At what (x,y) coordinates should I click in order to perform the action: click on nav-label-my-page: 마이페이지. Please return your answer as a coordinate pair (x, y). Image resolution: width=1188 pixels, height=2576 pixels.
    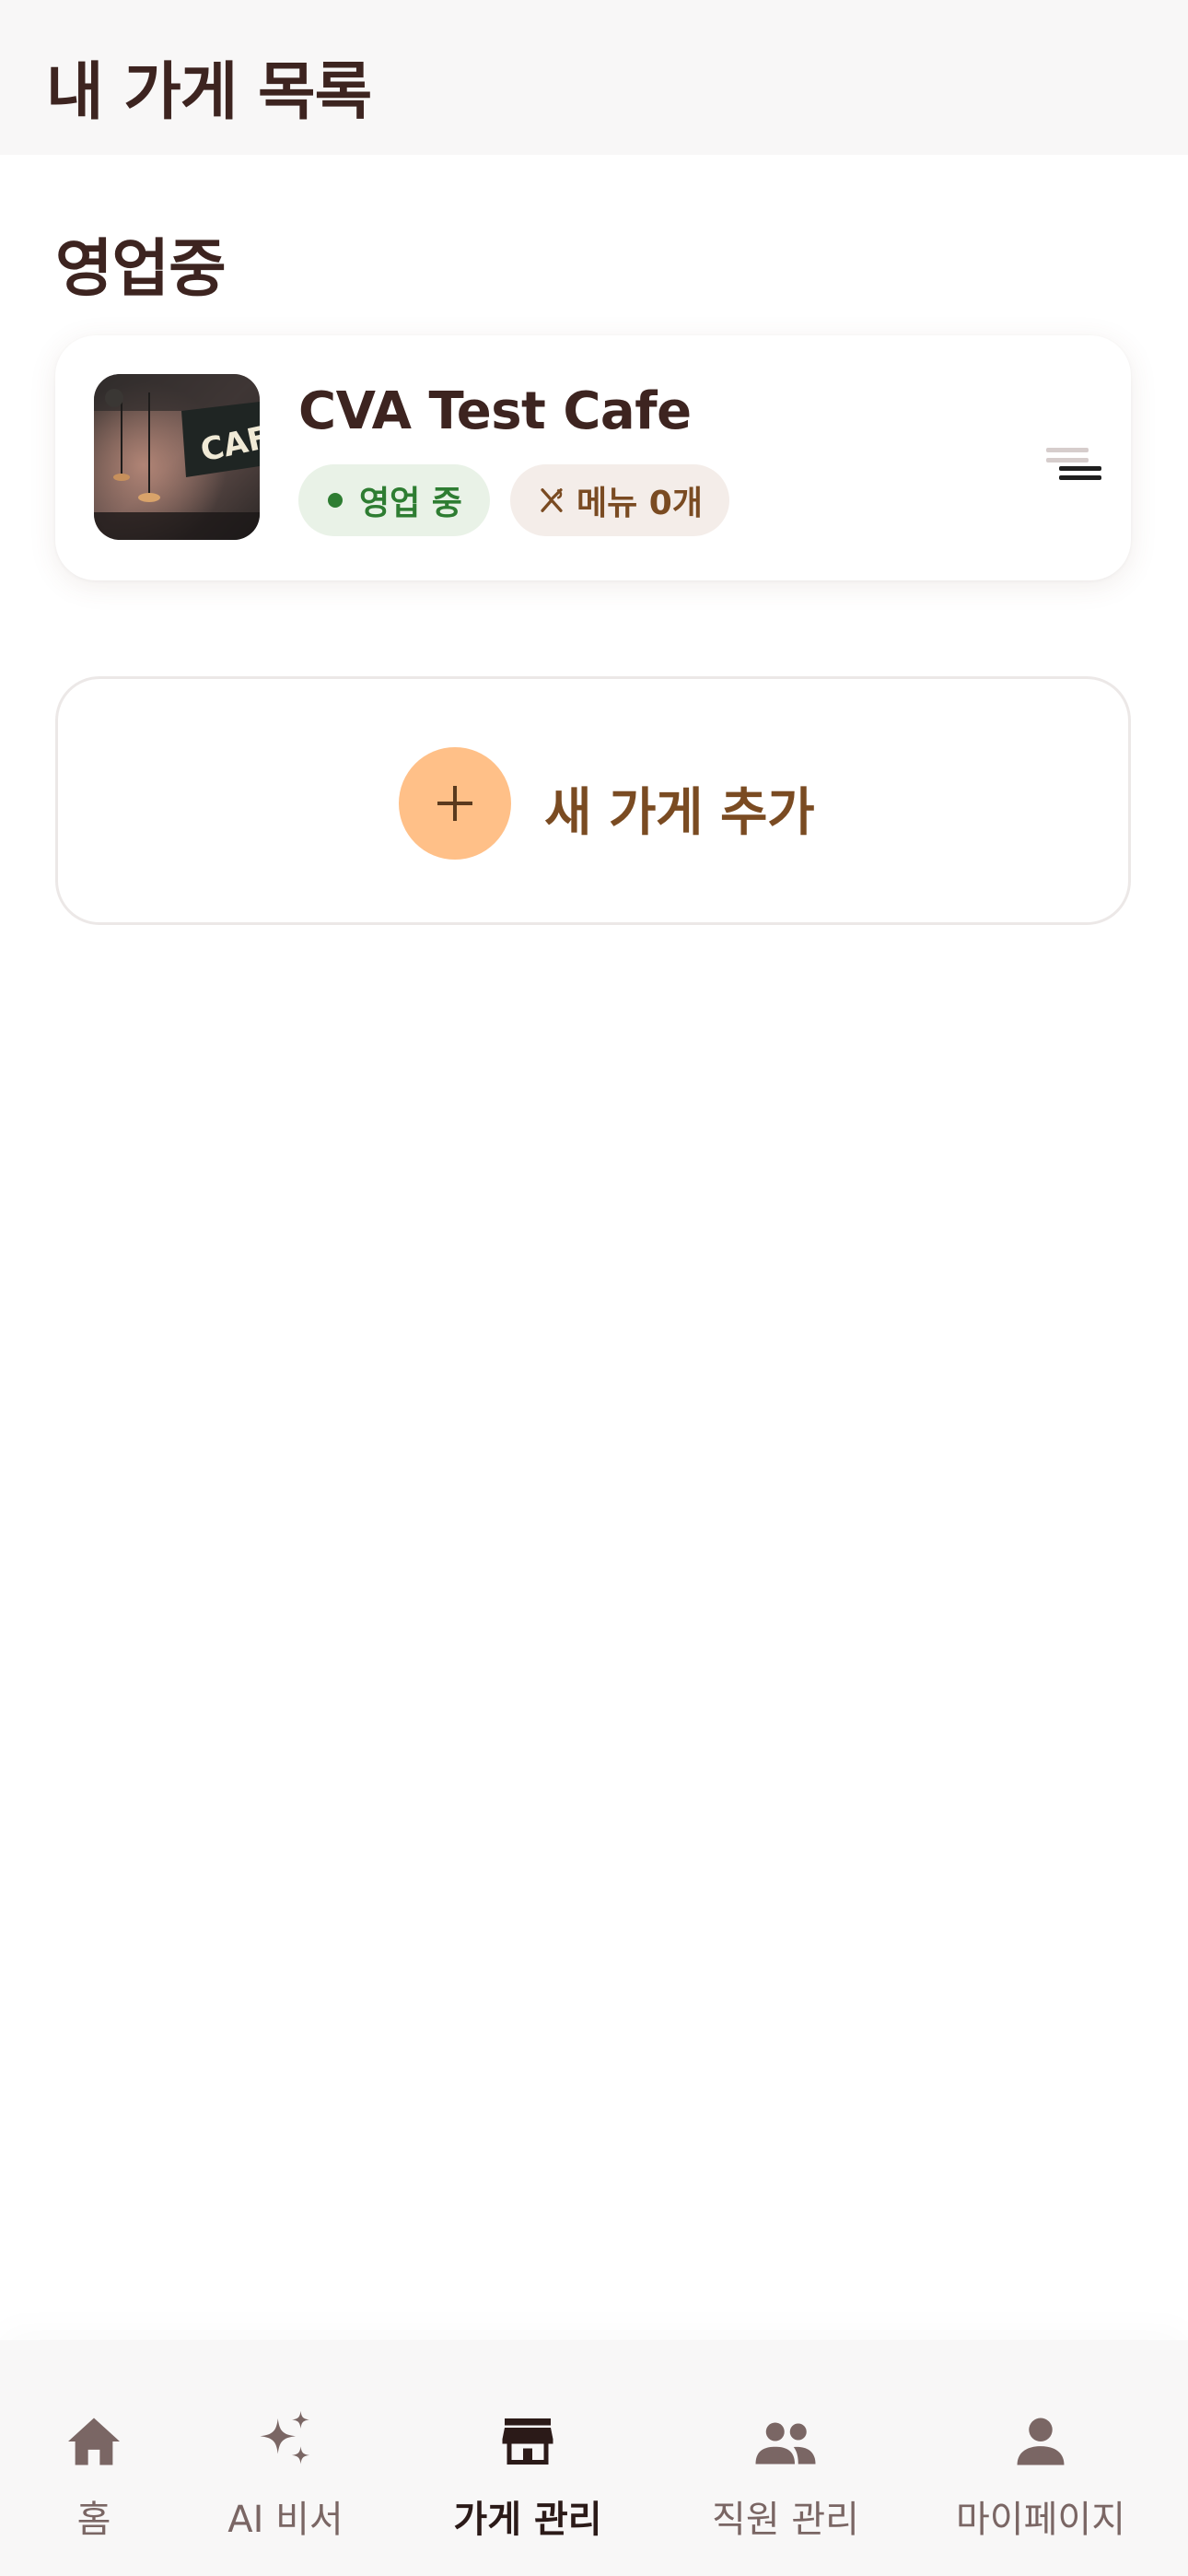
    Looking at the image, I should click on (1040, 2520).